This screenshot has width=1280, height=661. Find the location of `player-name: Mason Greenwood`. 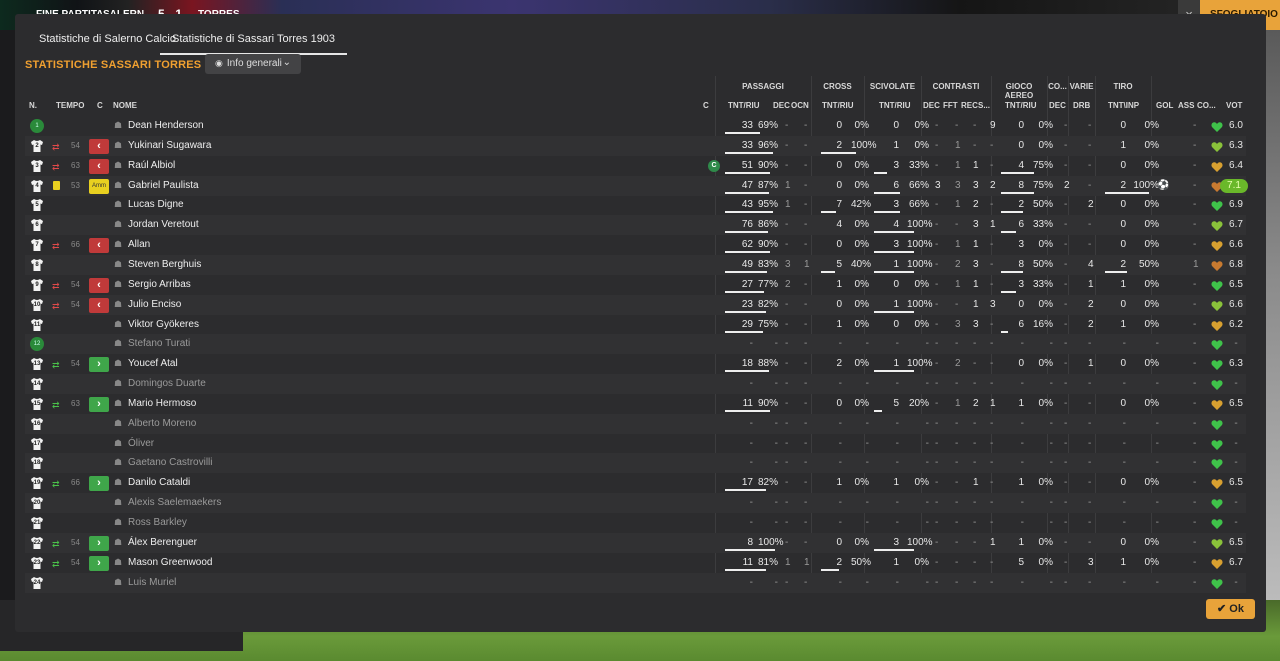

player-name: Mason Greenwood is located at coordinates (170, 562).